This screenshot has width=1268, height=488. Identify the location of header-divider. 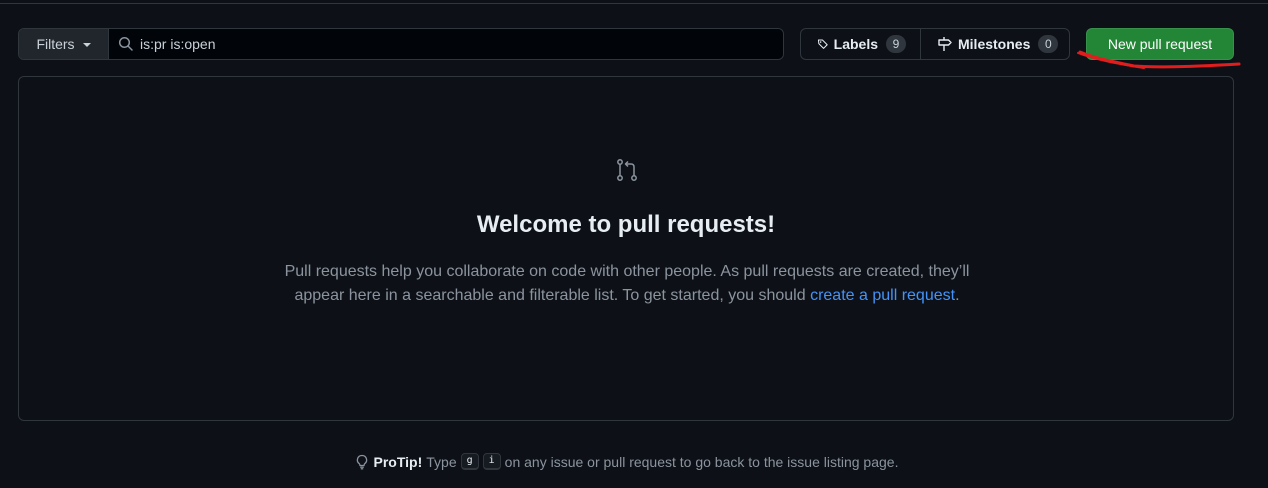
(634, 3).